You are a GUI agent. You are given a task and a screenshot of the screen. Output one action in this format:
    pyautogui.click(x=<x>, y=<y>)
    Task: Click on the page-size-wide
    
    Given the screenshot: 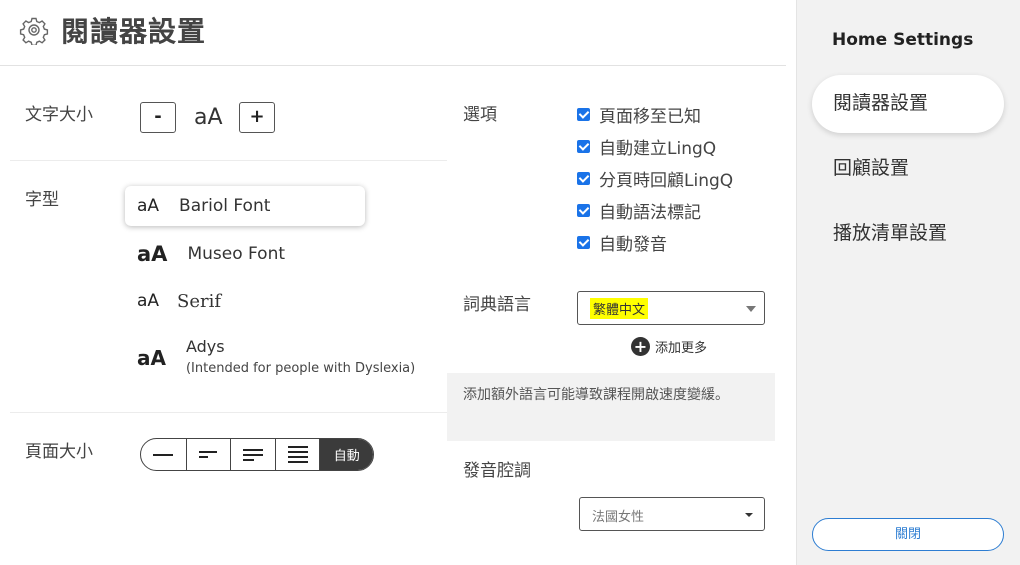 What is the action you would take?
    pyautogui.click(x=298, y=454)
    